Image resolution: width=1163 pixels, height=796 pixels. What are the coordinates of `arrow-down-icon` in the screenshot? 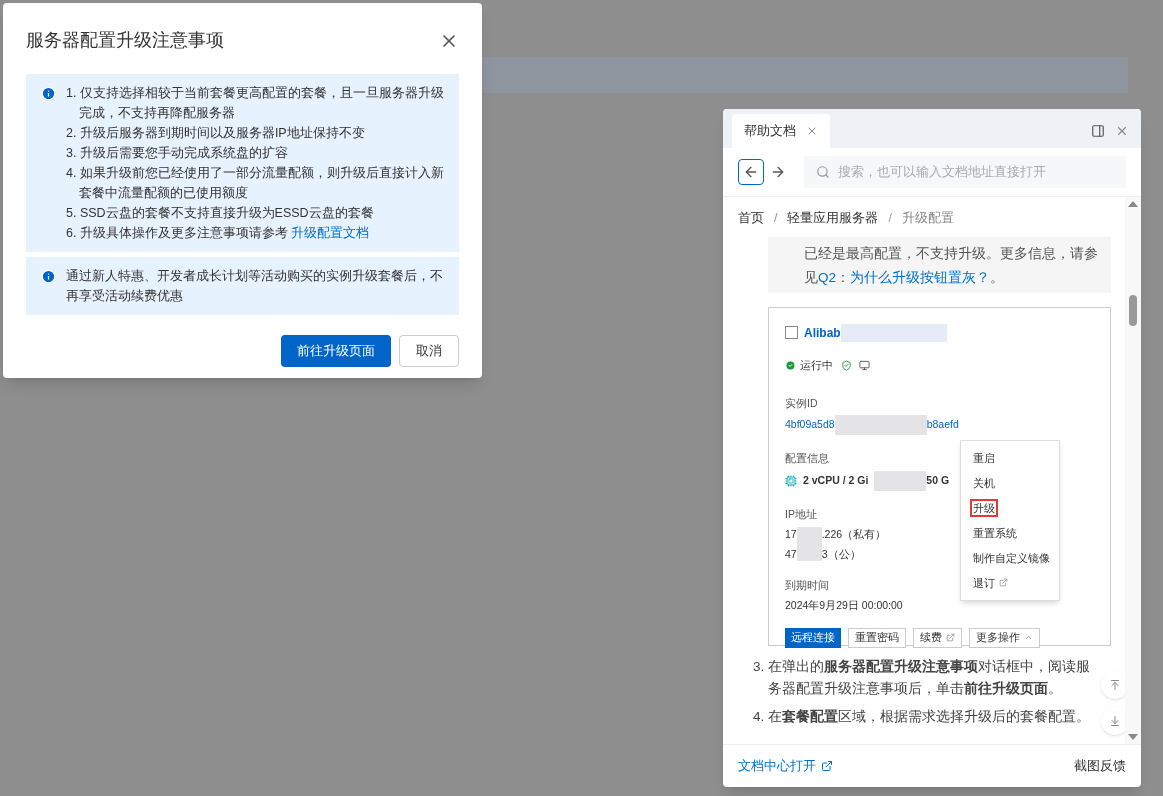 It's located at (1115, 721).